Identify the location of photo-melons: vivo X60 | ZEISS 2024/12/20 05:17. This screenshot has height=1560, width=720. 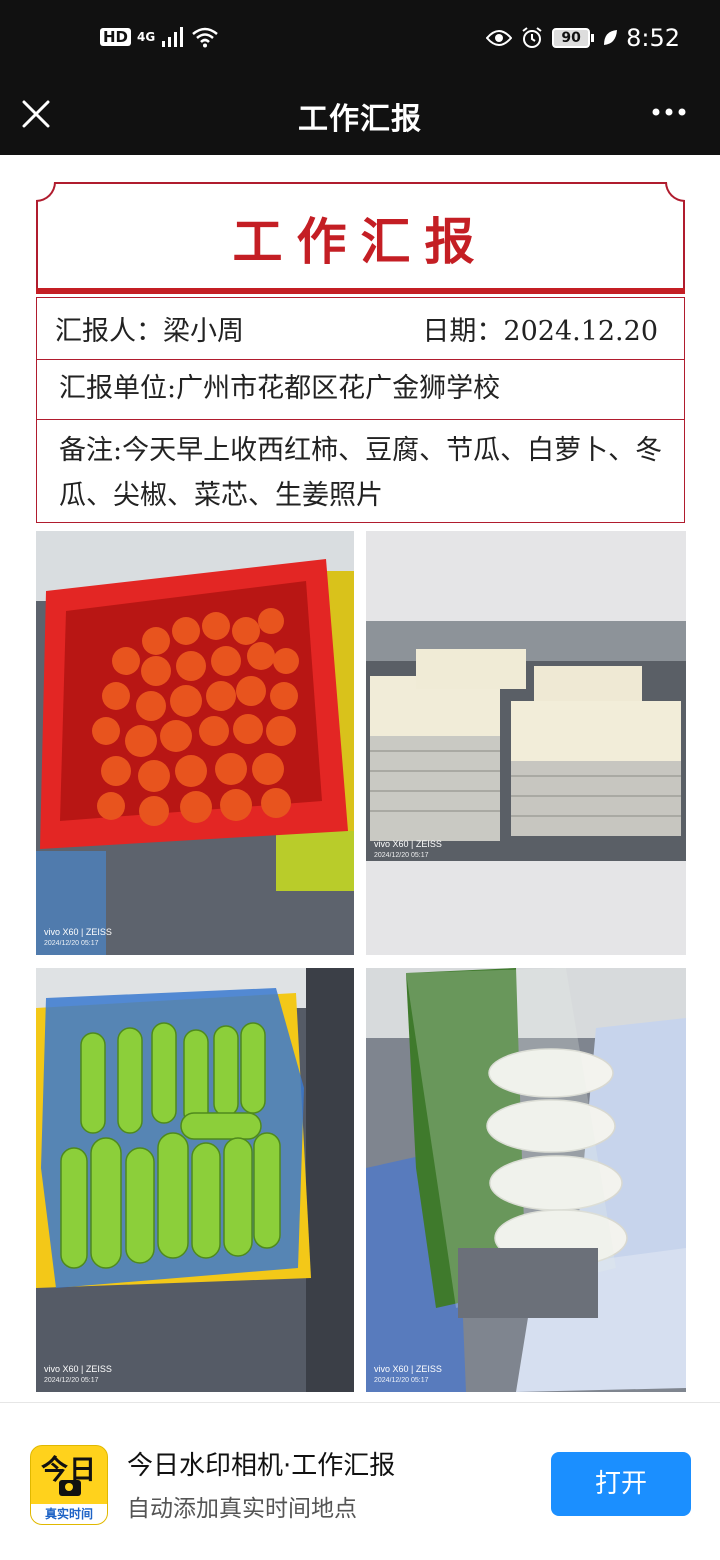
(195, 1180).